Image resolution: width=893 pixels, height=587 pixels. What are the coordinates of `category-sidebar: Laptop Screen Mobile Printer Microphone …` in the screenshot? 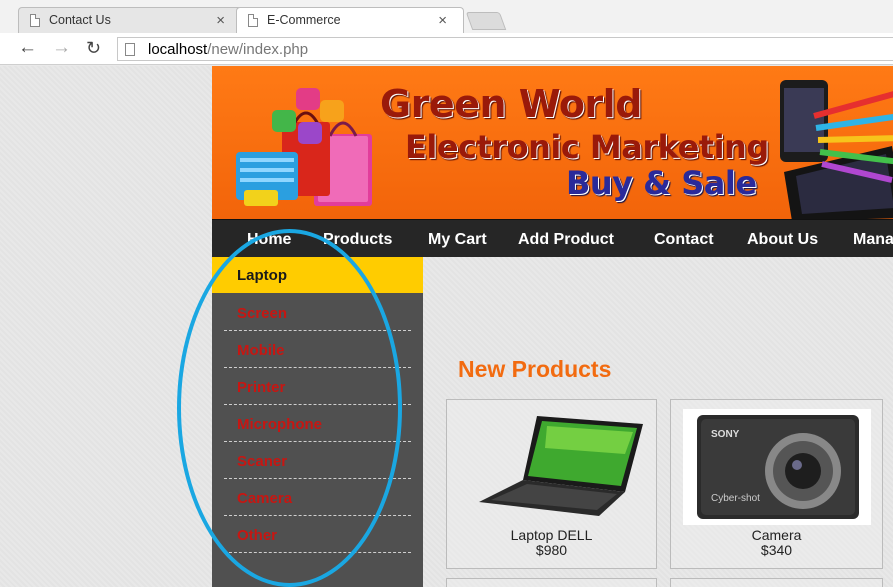 It's located at (317, 422).